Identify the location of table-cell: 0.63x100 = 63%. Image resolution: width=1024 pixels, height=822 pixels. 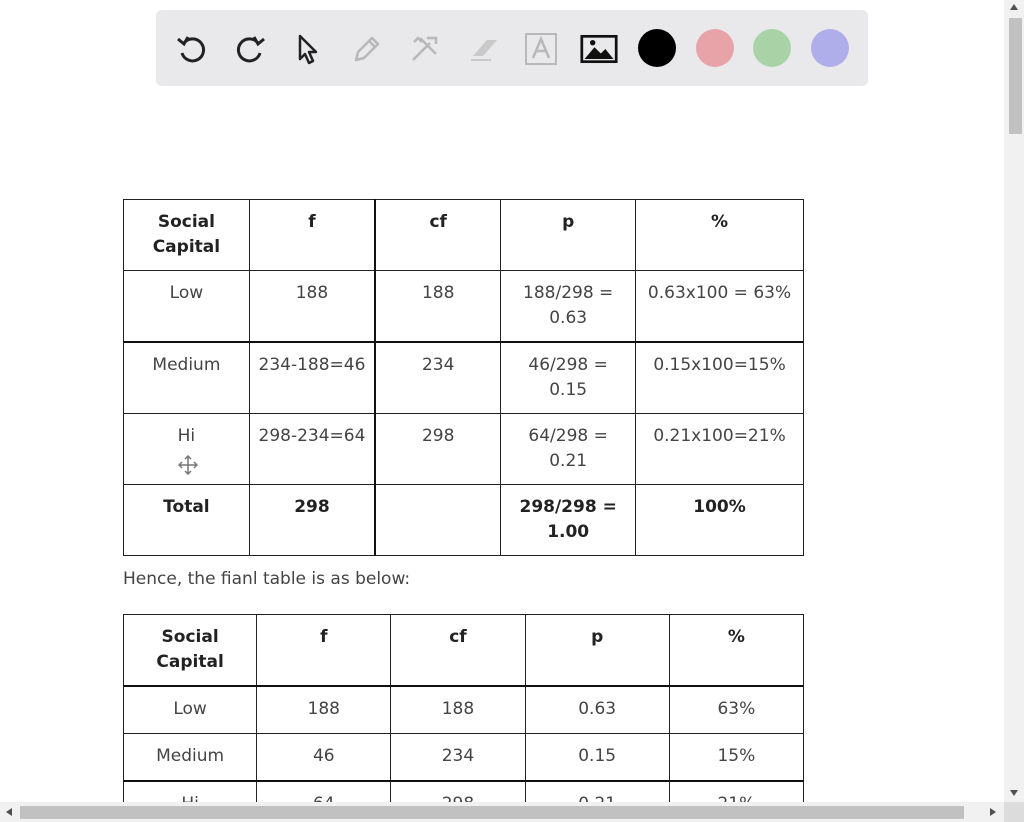
(719, 306).